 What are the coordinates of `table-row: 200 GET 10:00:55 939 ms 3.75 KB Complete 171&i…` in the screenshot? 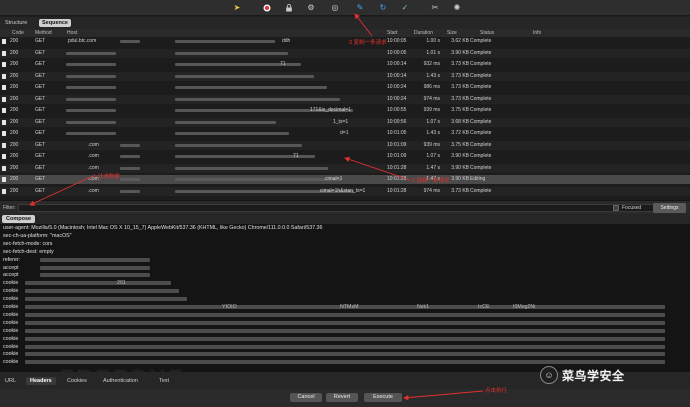 It's located at (345, 110).